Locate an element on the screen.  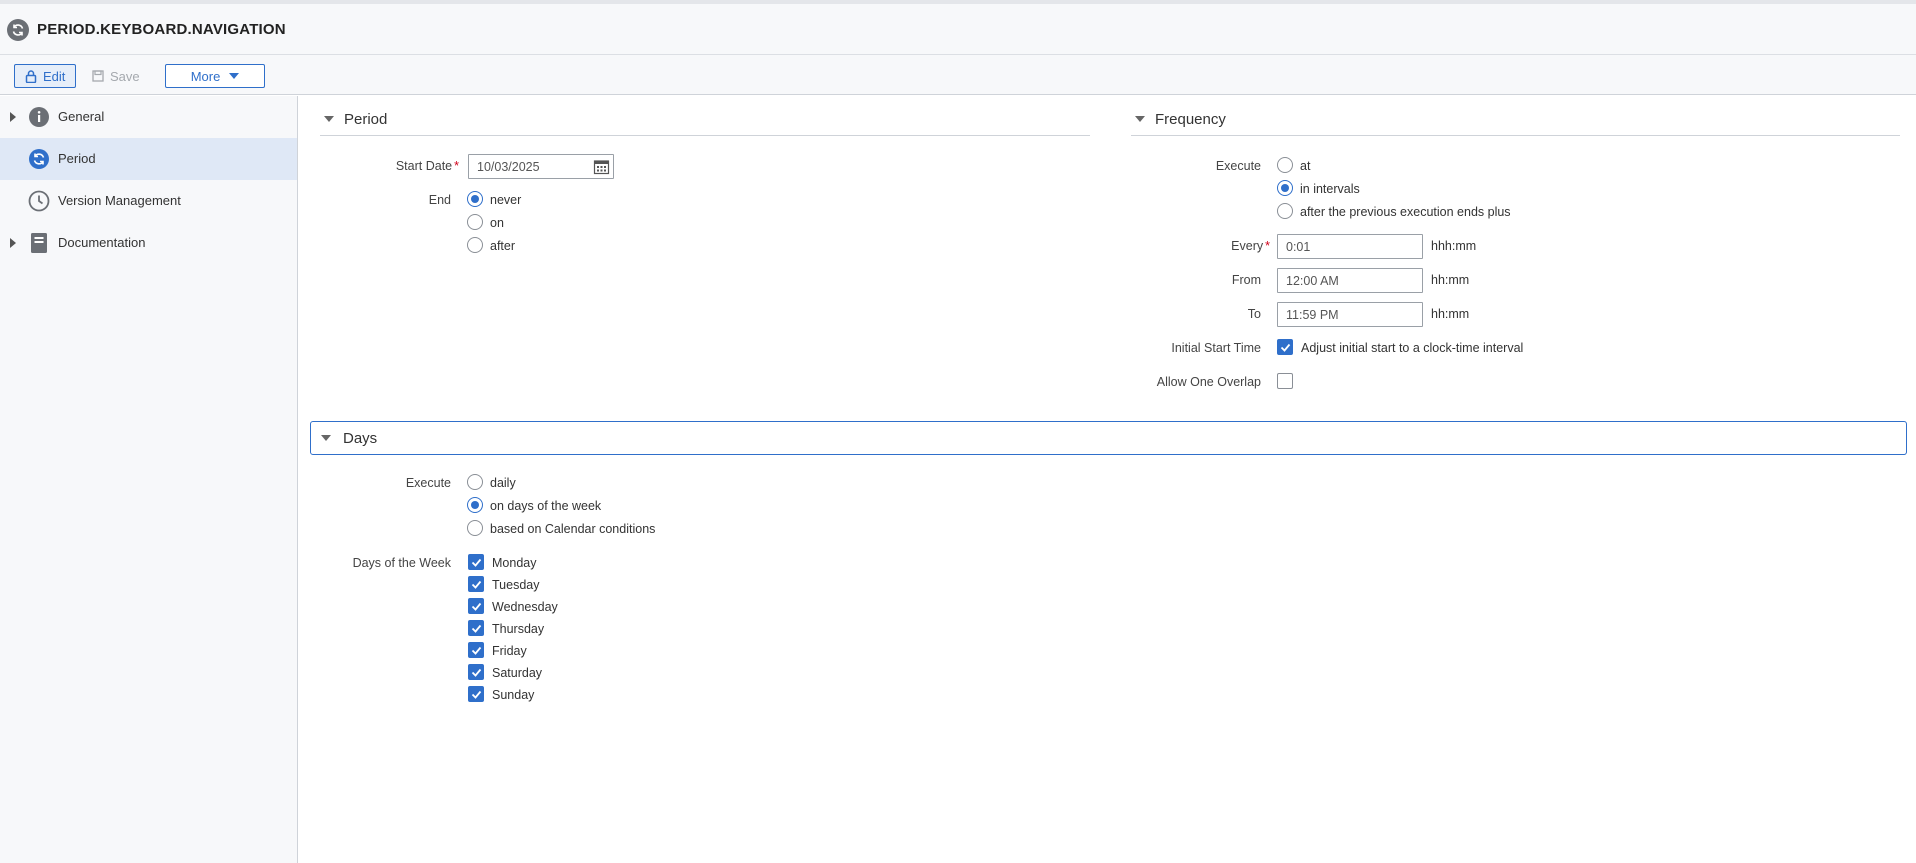
save-button: Save is located at coordinates (122, 76).